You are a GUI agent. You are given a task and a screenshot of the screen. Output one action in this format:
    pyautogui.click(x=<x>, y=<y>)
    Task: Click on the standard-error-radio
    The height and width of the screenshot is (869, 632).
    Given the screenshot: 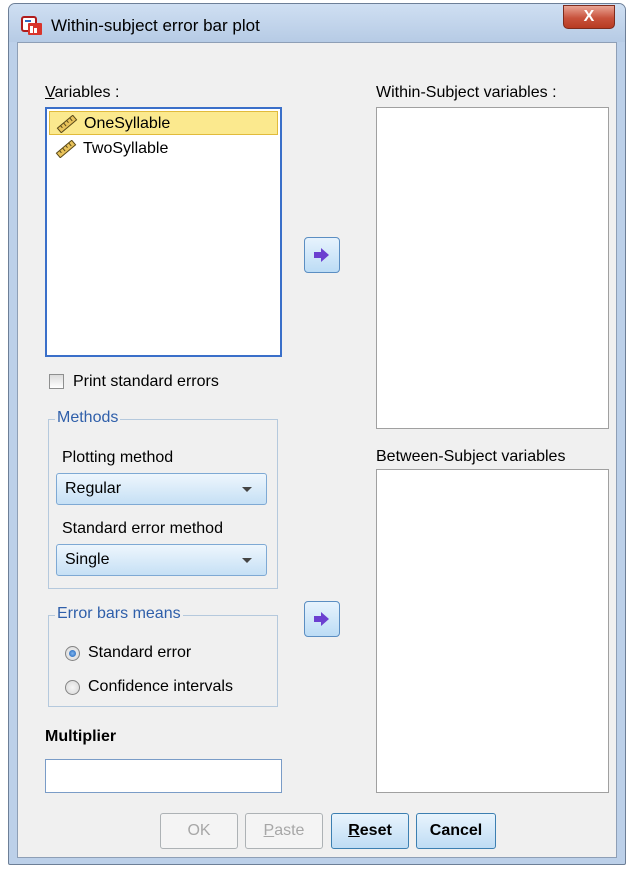 What is the action you would take?
    pyautogui.click(x=72, y=653)
    